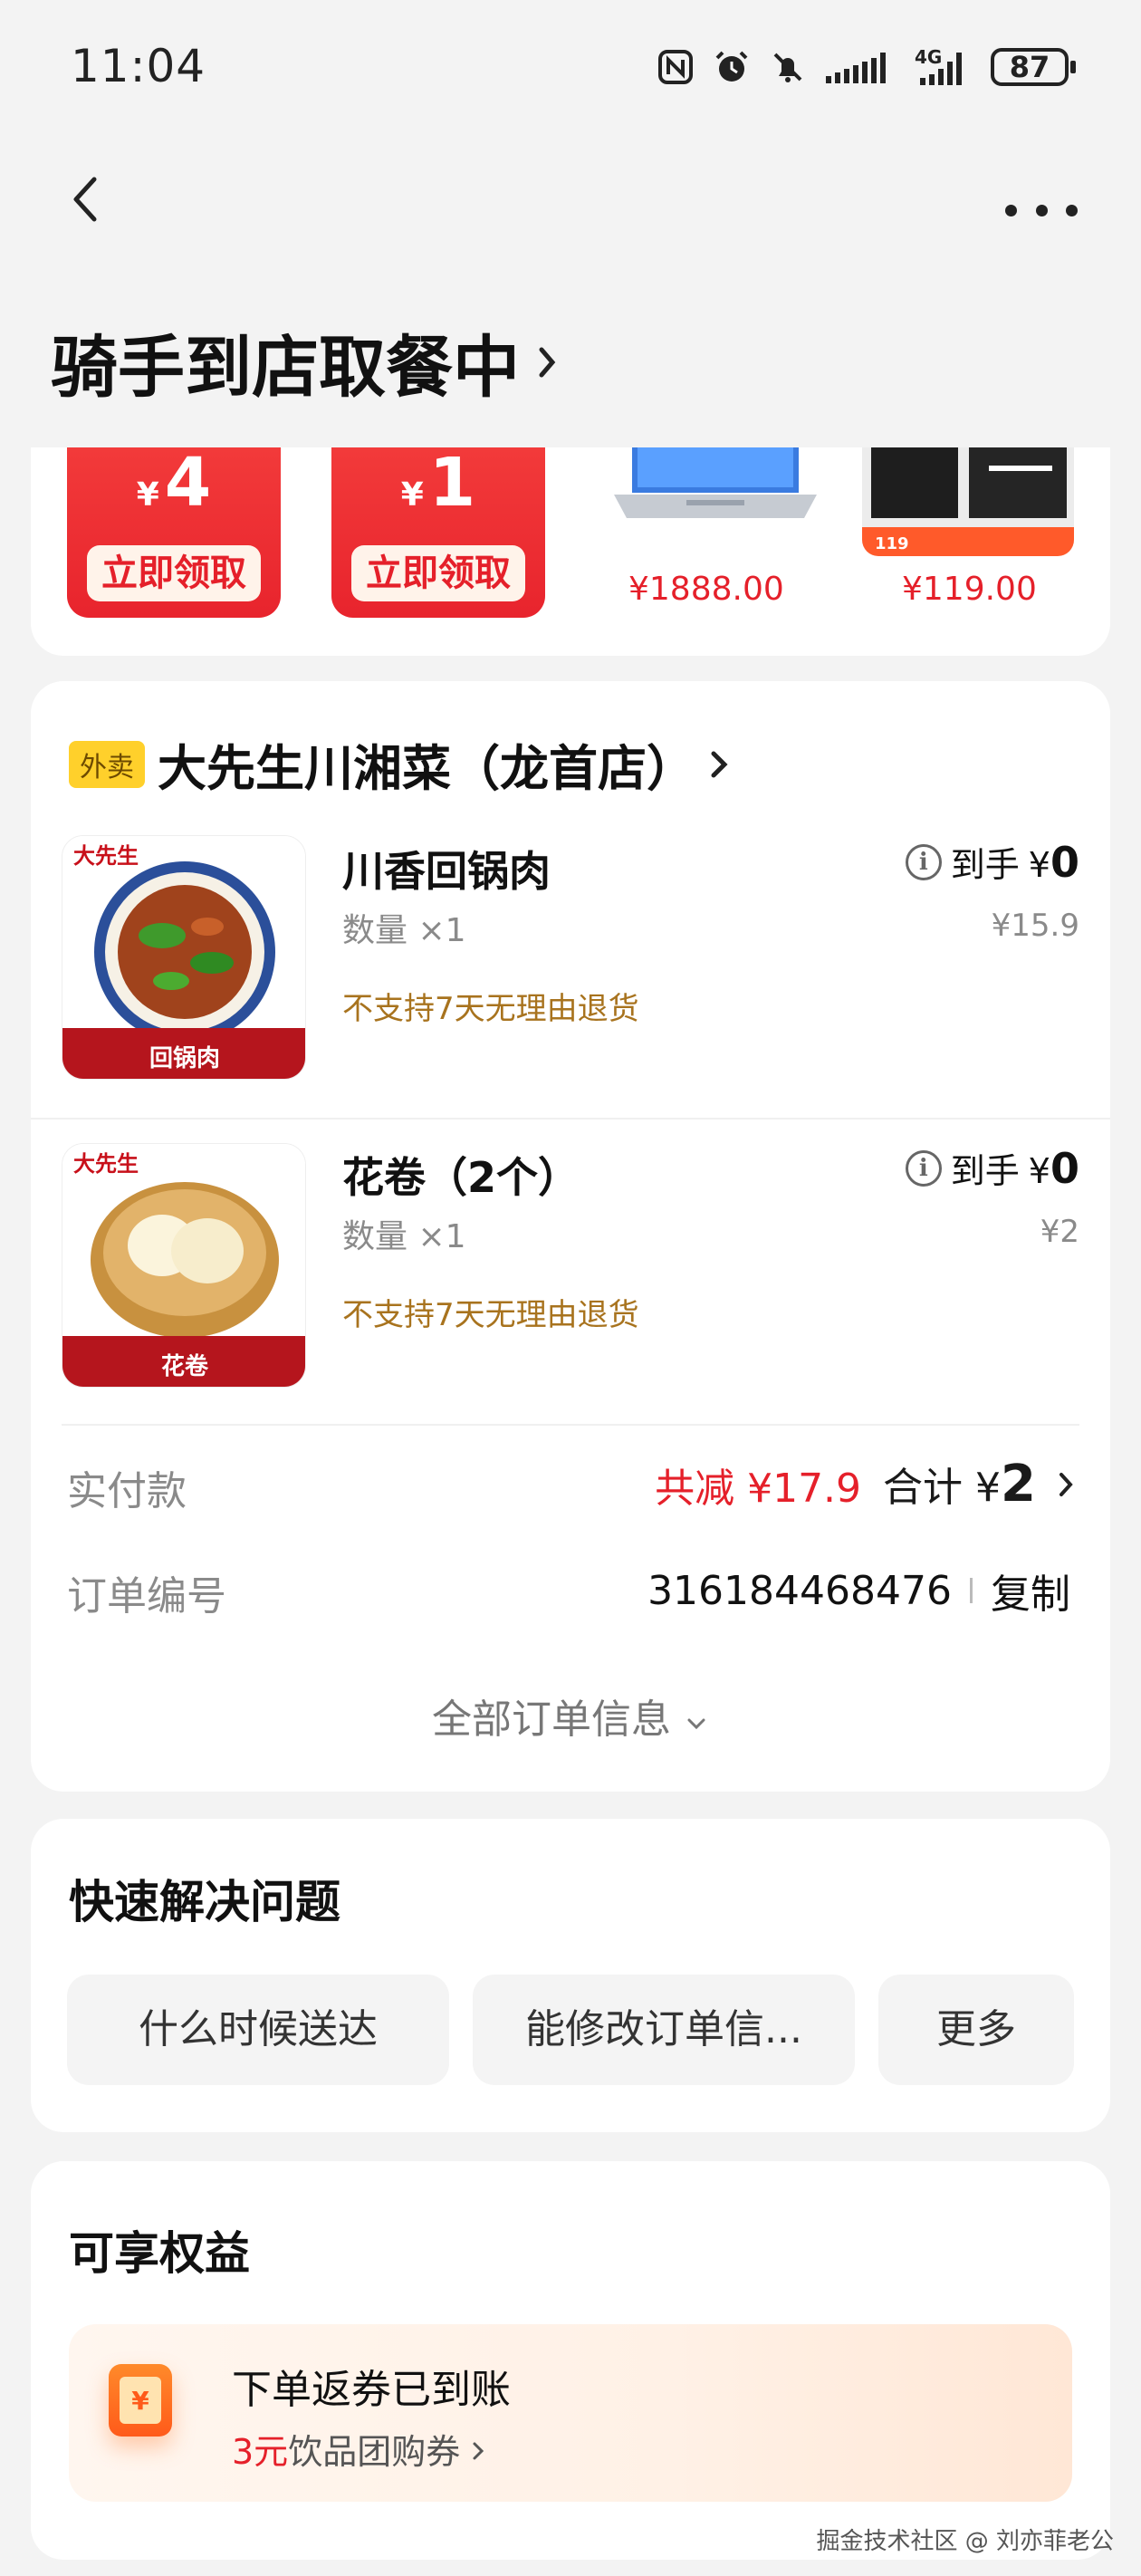 The image size is (1141, 2576). Describe the element at coordinates (174, 532) in the screenshot. I see `coupon-card: ¥4 立即领取` at that location.